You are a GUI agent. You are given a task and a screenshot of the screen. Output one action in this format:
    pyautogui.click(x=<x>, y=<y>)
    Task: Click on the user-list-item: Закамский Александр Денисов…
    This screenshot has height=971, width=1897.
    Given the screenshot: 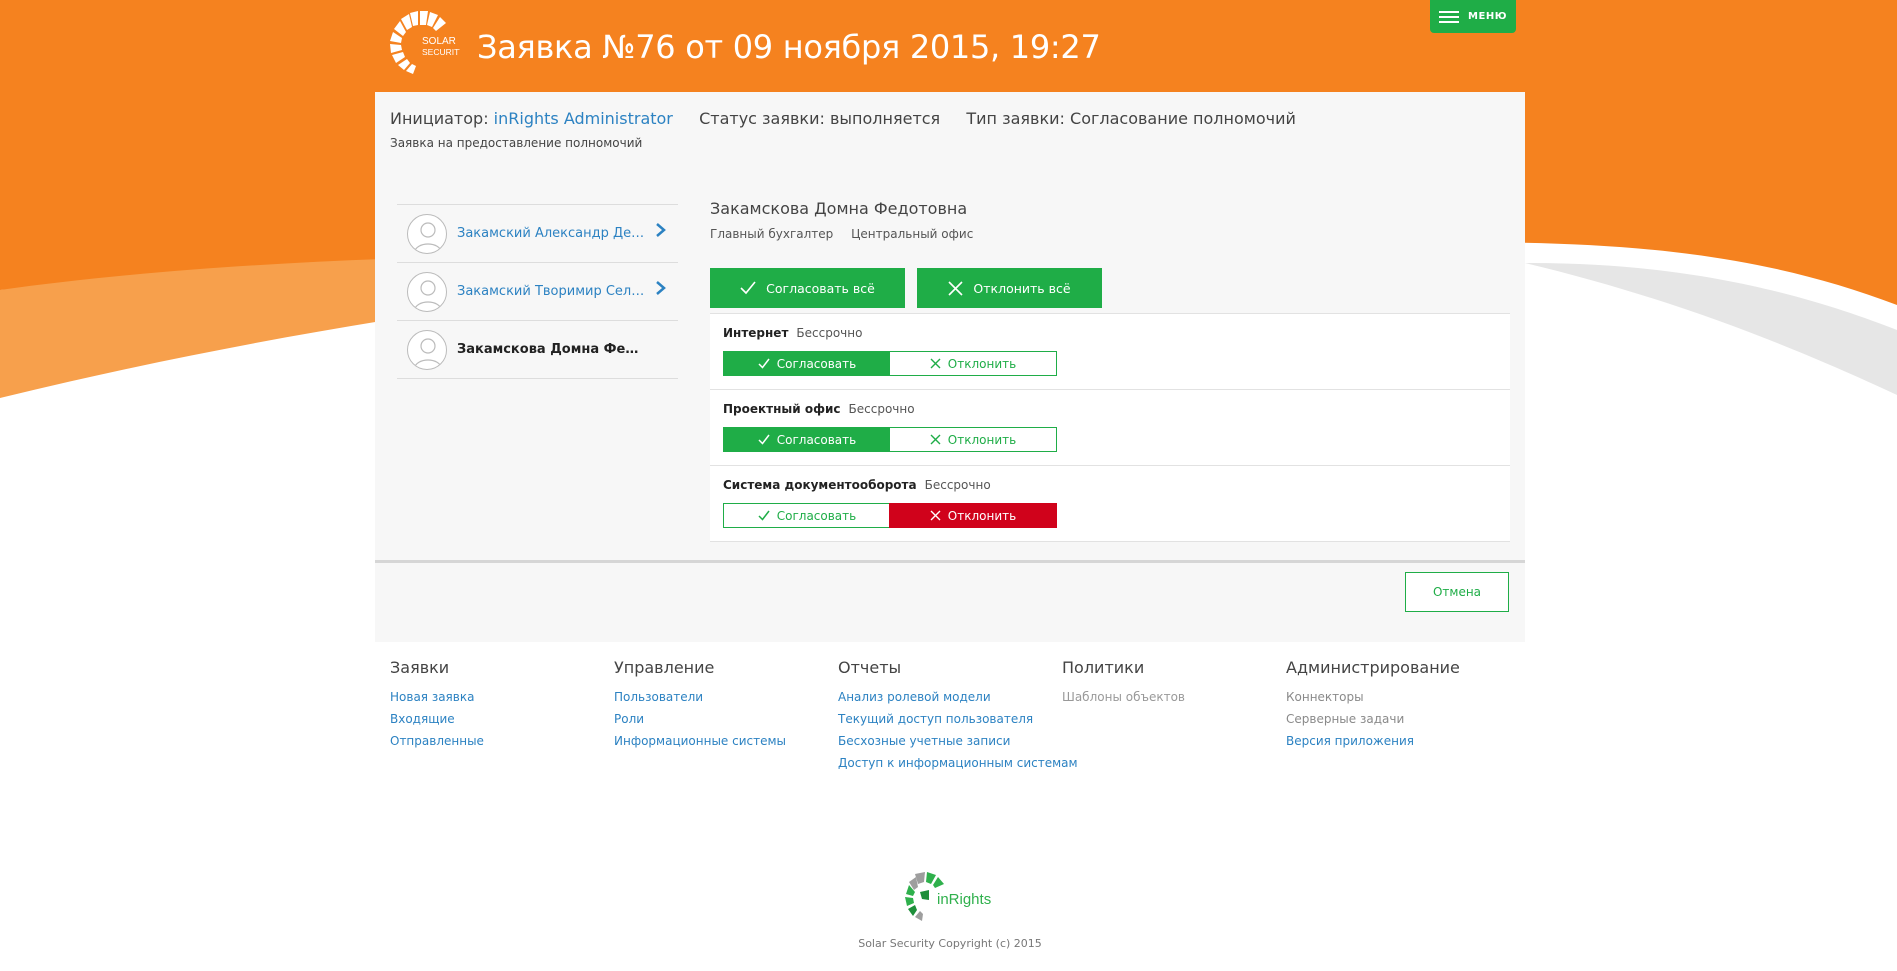 What is the action you would take?
    pyautogui.click(x=537, y=234)
    